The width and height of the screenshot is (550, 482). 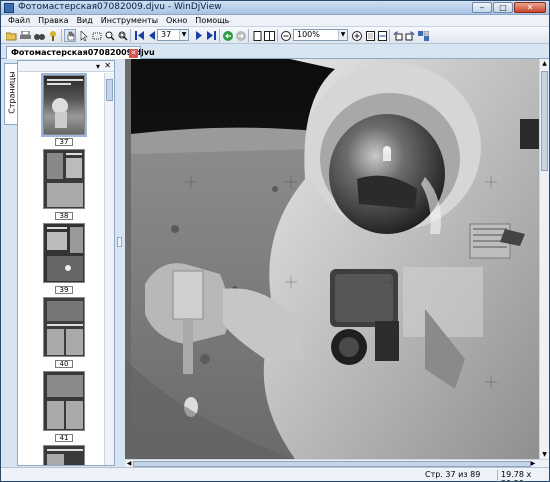 What do you see at coordinates (453, 474) in the screenshot?
I see `status-page-info: Стр. 37 из 89` at bounding box center [453, 474].